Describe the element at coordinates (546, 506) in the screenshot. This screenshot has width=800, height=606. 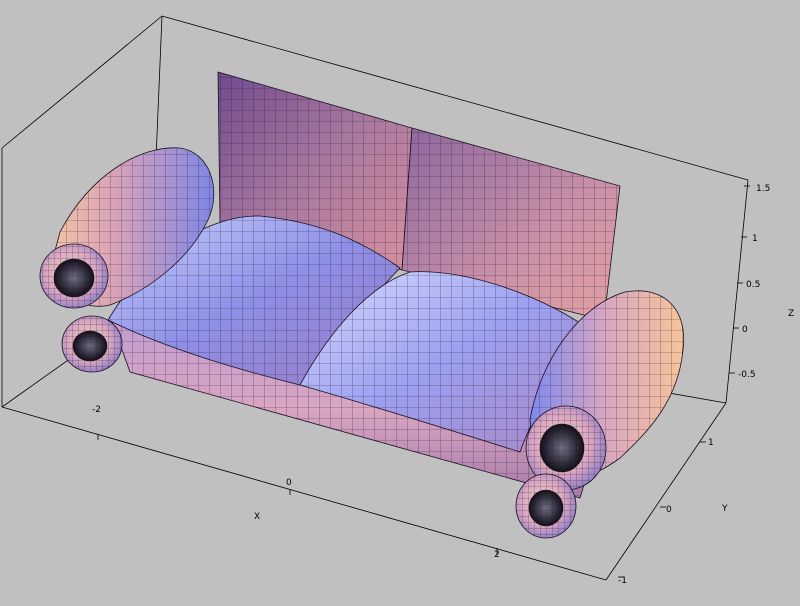
I see `armrest-right-lower-roll` at that location.